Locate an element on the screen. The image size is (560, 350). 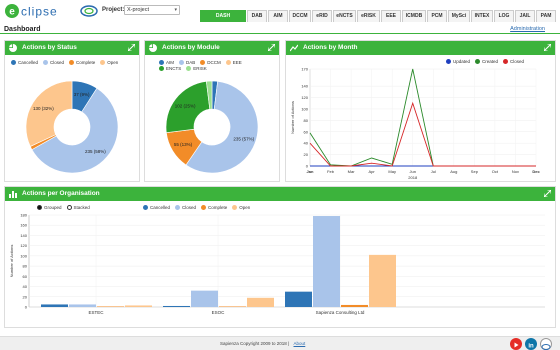
header-divider is located at coordinates (280, 33).